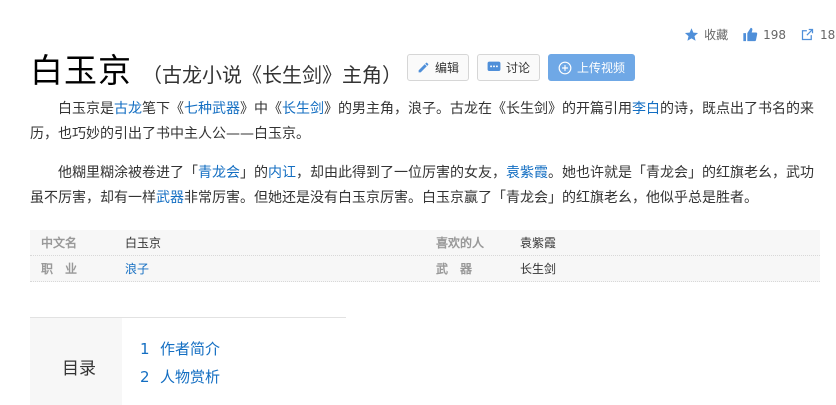  I want to click on info-label: 武 器, so click(454, 269).